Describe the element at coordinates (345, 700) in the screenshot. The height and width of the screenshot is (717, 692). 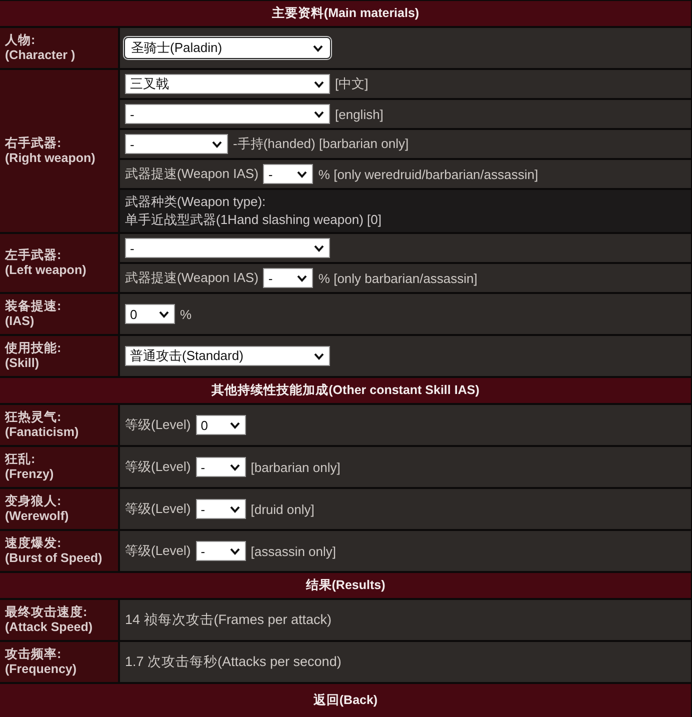
I see `back-link: 返回(Back)` at that location.